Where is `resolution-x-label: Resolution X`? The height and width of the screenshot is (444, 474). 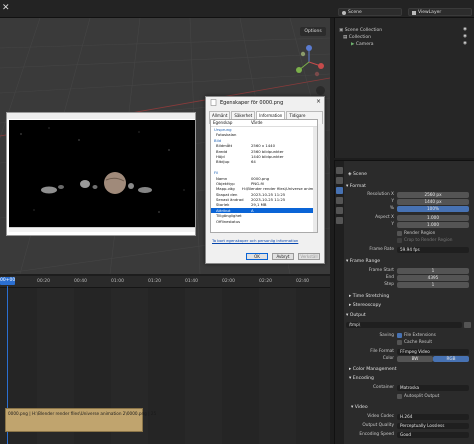
resolution-x-label: Resolution X is located at coordinates (380, 194).